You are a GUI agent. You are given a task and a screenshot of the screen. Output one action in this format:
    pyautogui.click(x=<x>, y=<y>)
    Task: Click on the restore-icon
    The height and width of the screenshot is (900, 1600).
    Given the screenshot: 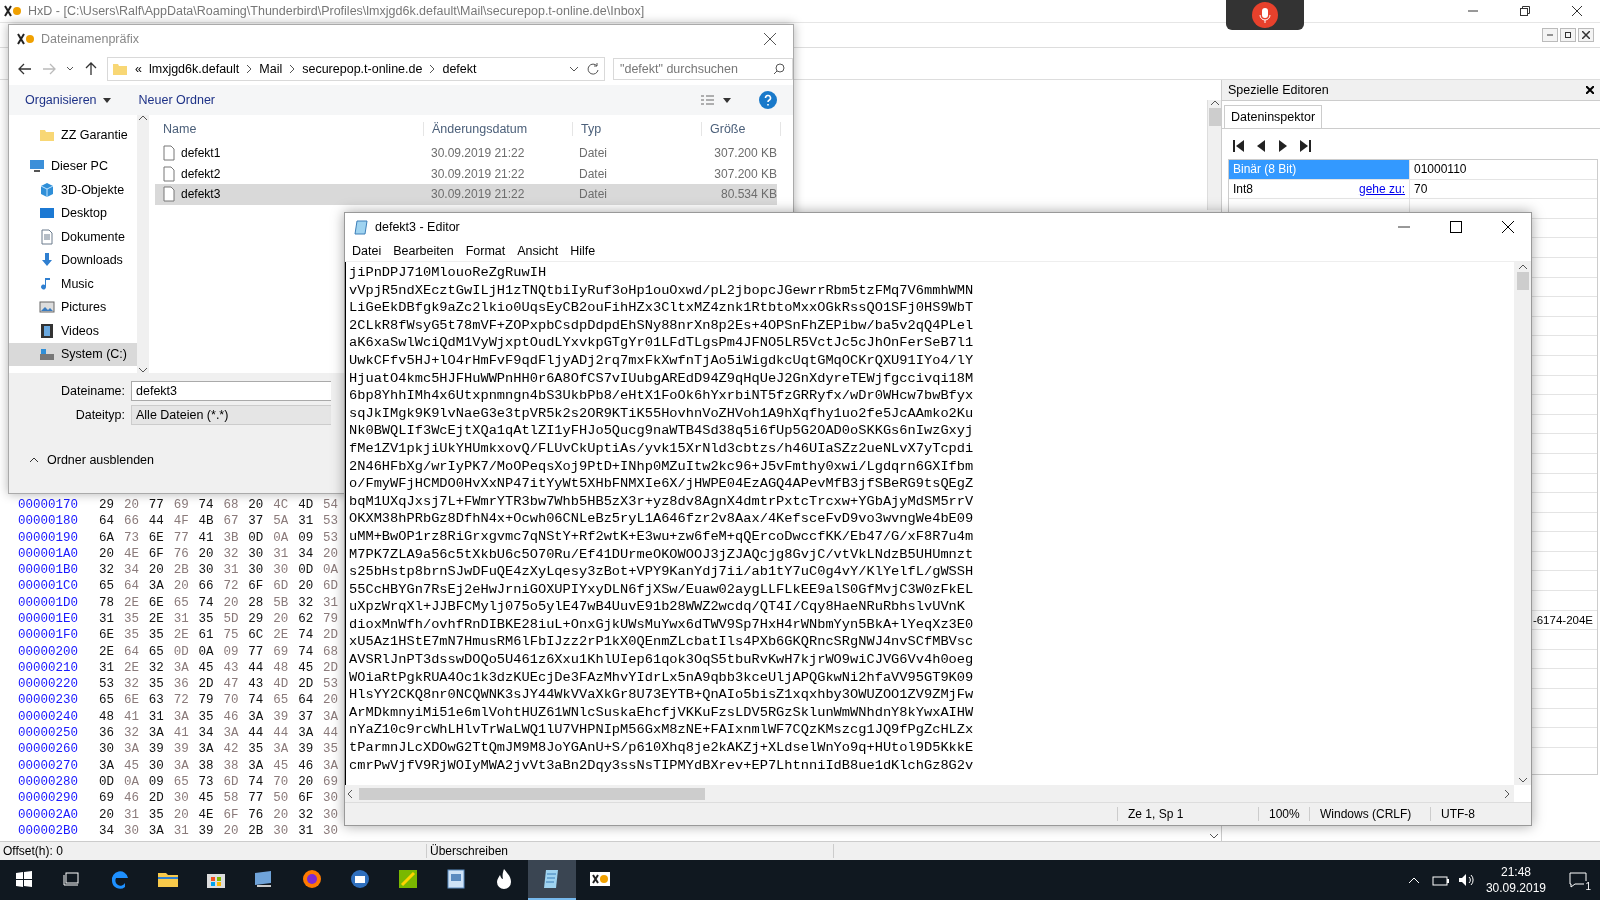 What is the action you would take?
    pyautogui.click(x=1568, y=35)
    